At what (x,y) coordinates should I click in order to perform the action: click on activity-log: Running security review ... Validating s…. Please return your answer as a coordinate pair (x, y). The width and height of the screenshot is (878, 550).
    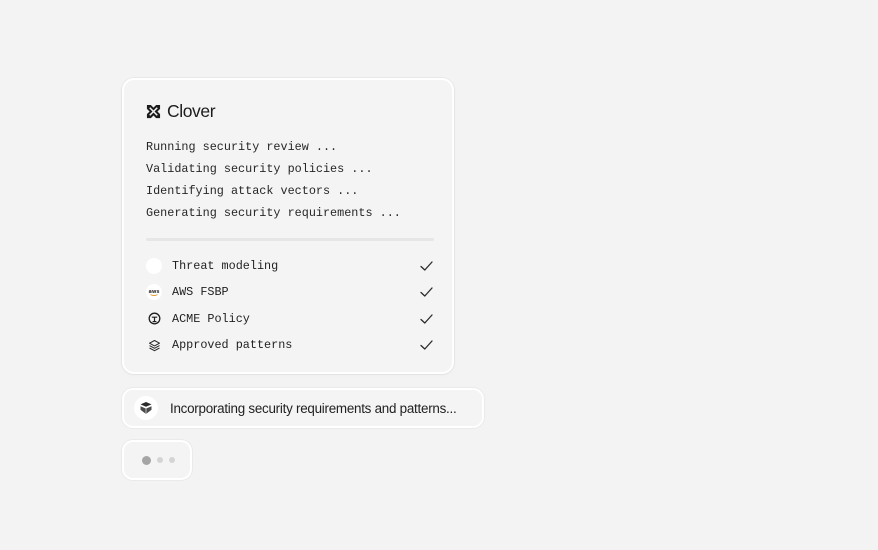
    Looking at the image, I should click on (273, 180).